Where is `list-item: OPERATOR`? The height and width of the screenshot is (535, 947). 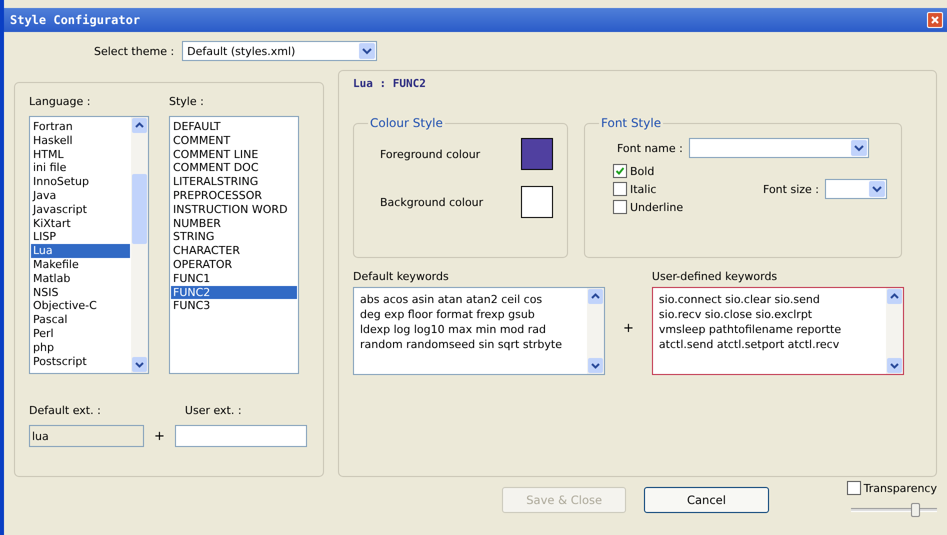
list-item: OPERATOR is located at coordinates (234, 265).